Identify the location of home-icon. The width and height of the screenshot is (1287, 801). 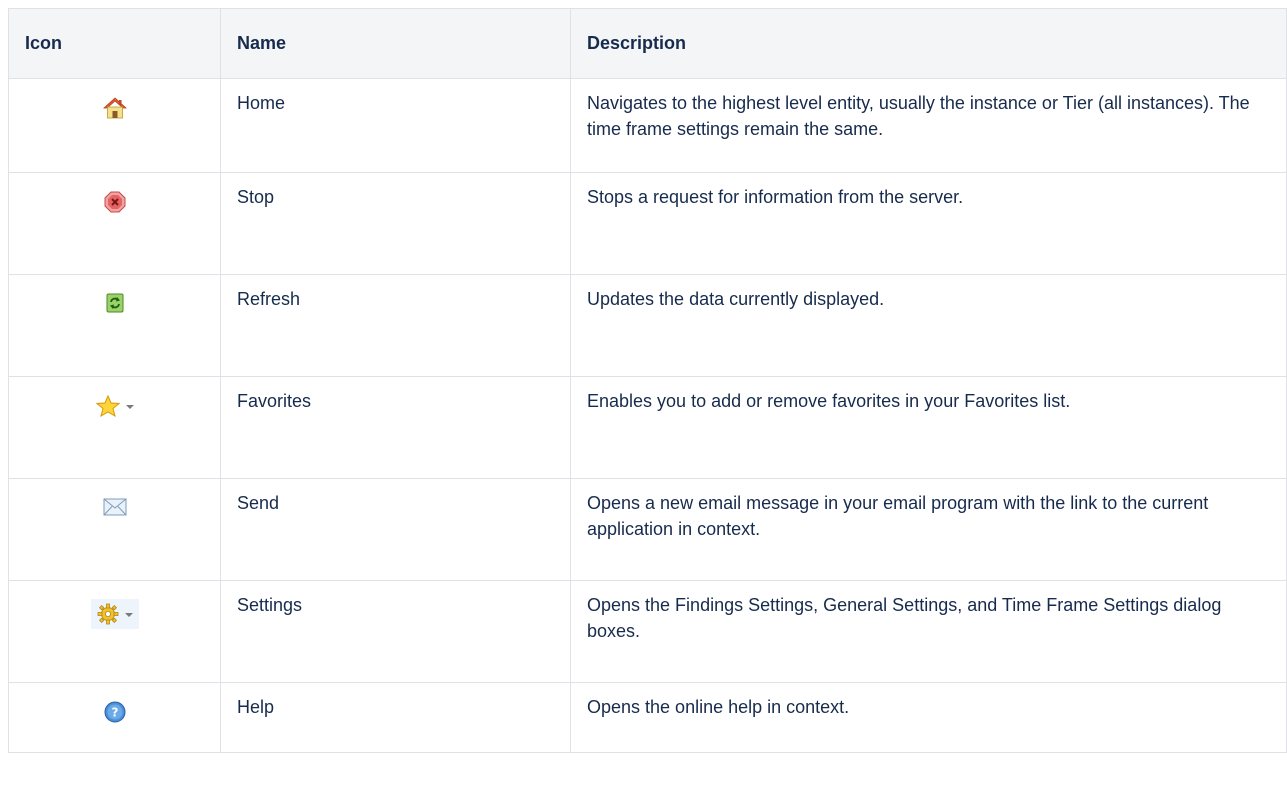
(114, 108).